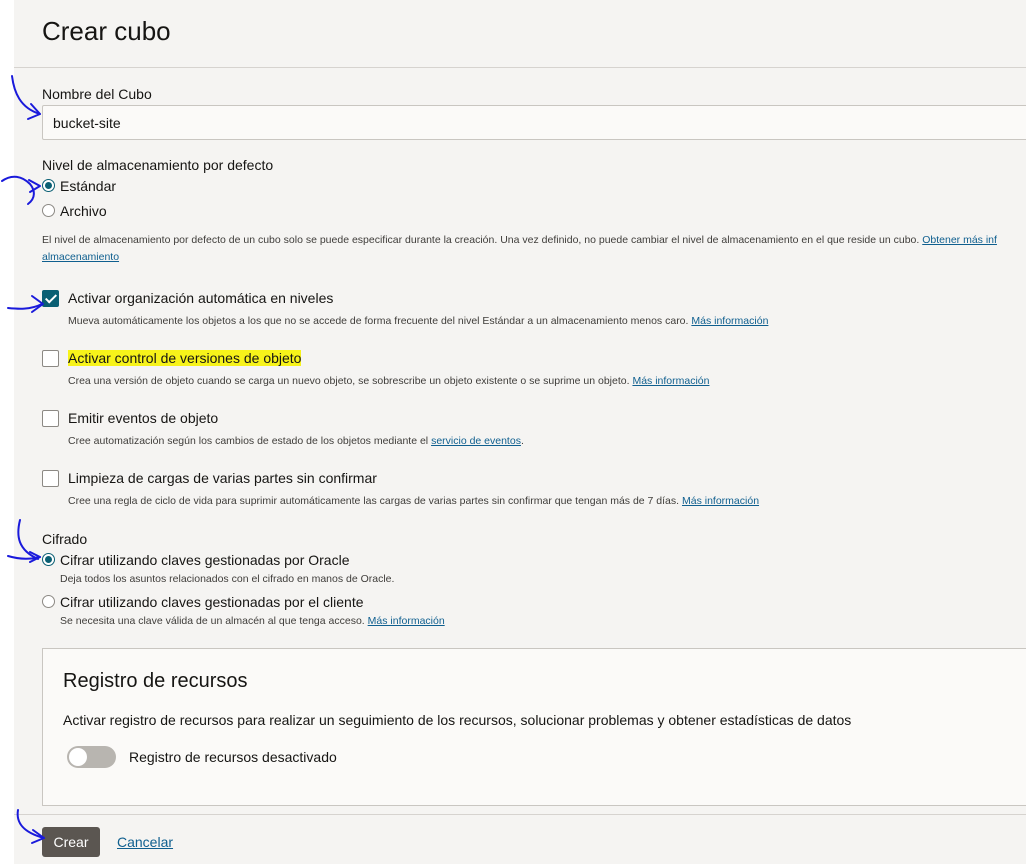 The width and height of the screenshot is (1026, 864). What do you see at coordinates (65, 539) in the screenshot?
I see `encryption-label: Cifrado` at bounding box center [65, 539].